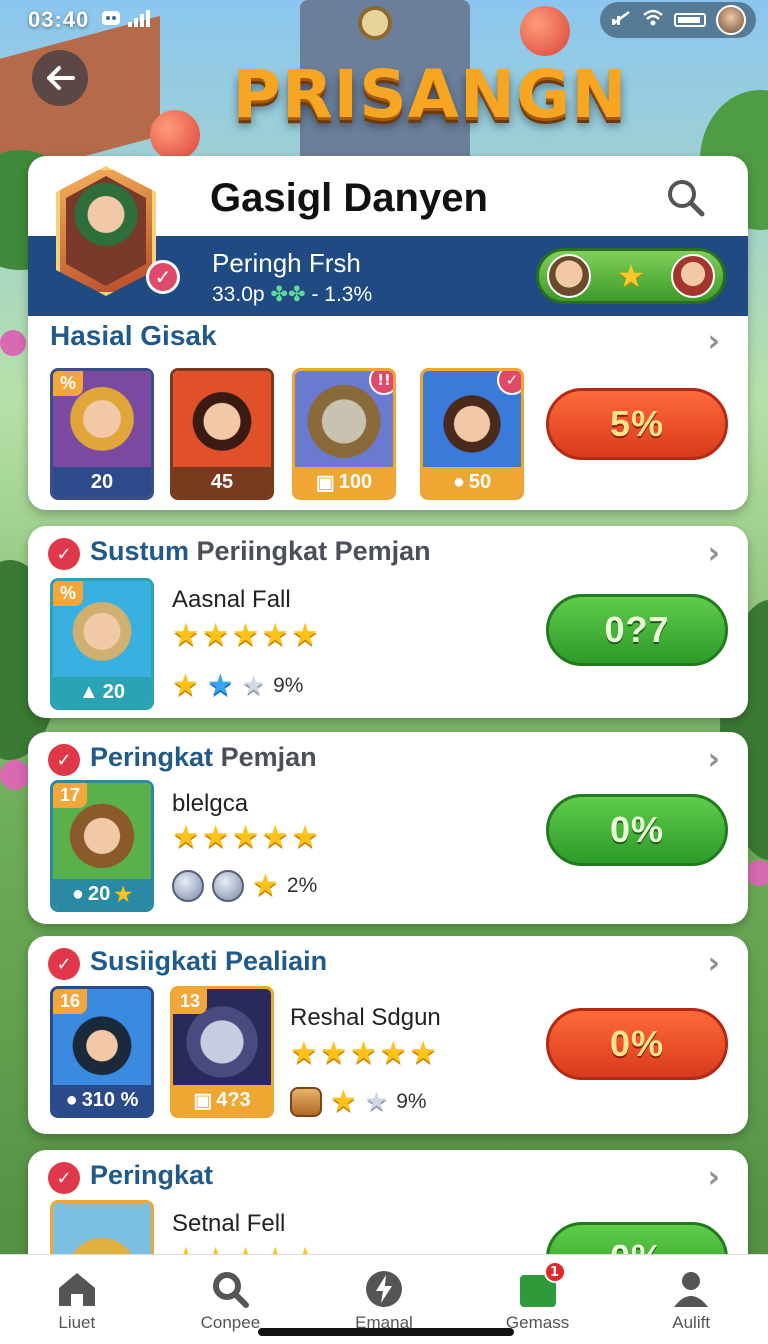  What do you see at coordinates (472, 482) in the screenshot?
I see `hero-value-row: ● 50` at bounding box center [472, 482].